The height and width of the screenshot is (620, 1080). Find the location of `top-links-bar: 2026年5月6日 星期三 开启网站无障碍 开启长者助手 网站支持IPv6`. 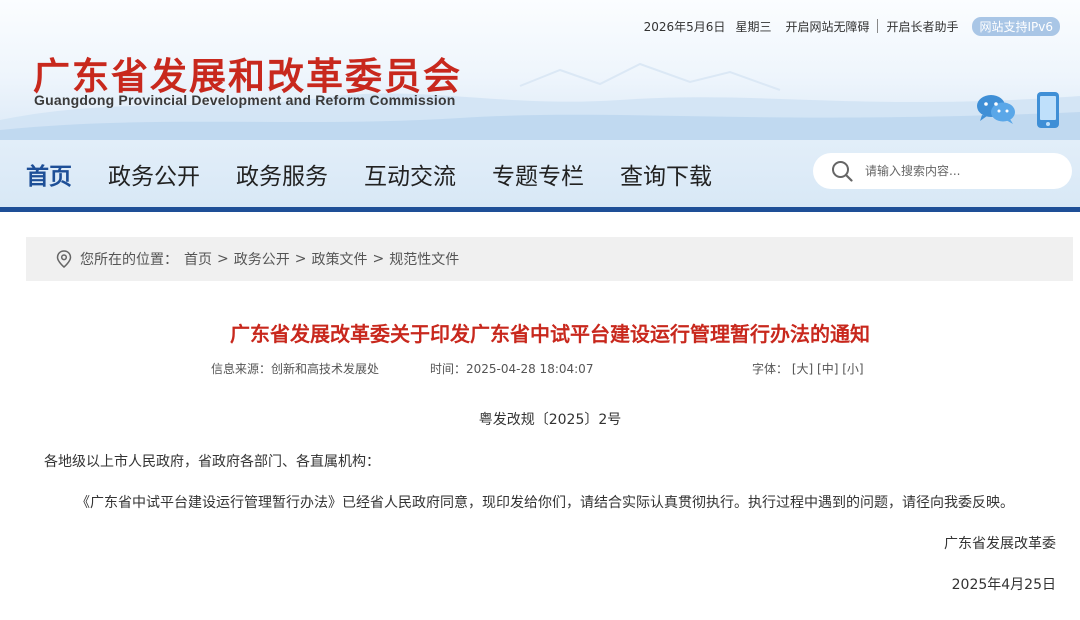

top-links-bar: 2026年5月6日 星期三 开启网站无障碍 开启长者助手 网站支持IPv6 is located at coordinates (852, 26).